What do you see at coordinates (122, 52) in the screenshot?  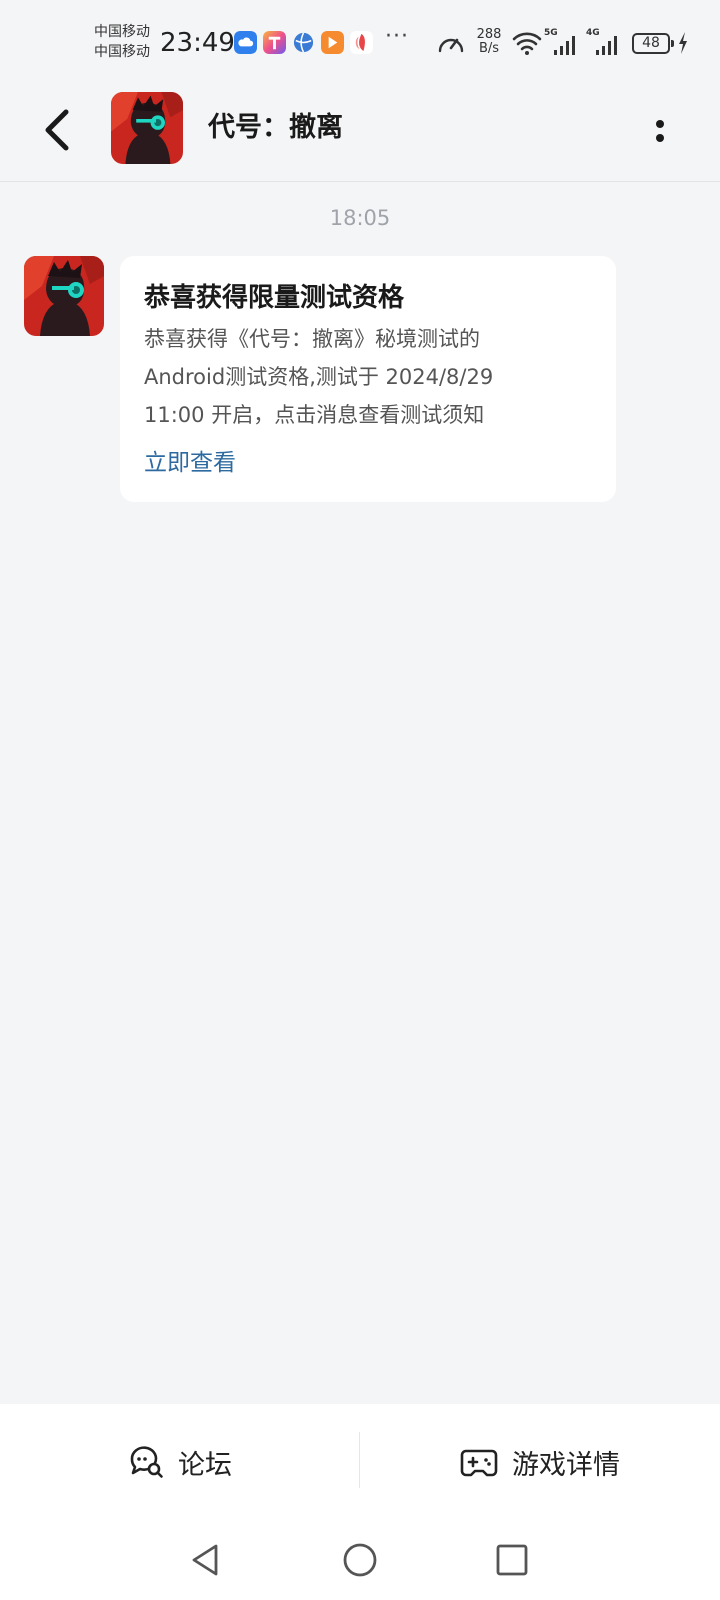 I see `carrier-2: 中国移动` at bounding box center [122, 52].